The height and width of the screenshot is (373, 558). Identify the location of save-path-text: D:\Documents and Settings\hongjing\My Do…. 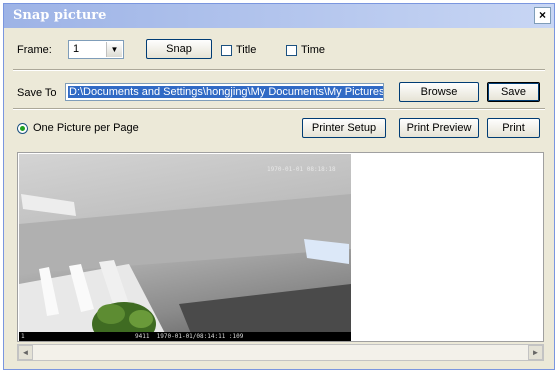
(226, 92).